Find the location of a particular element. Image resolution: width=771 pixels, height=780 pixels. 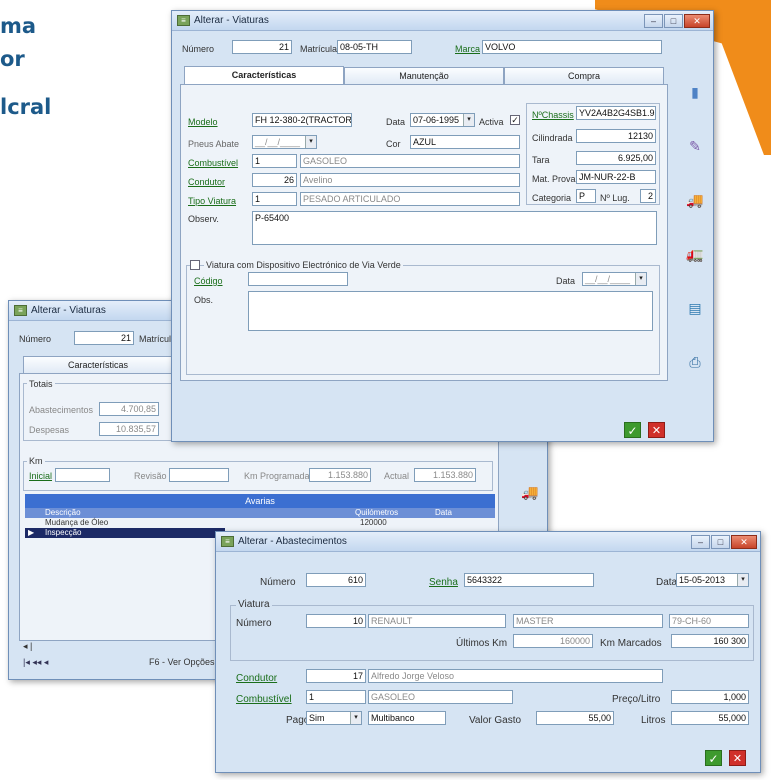

col-descricao: Descrição is located at coordinates (63, 512).